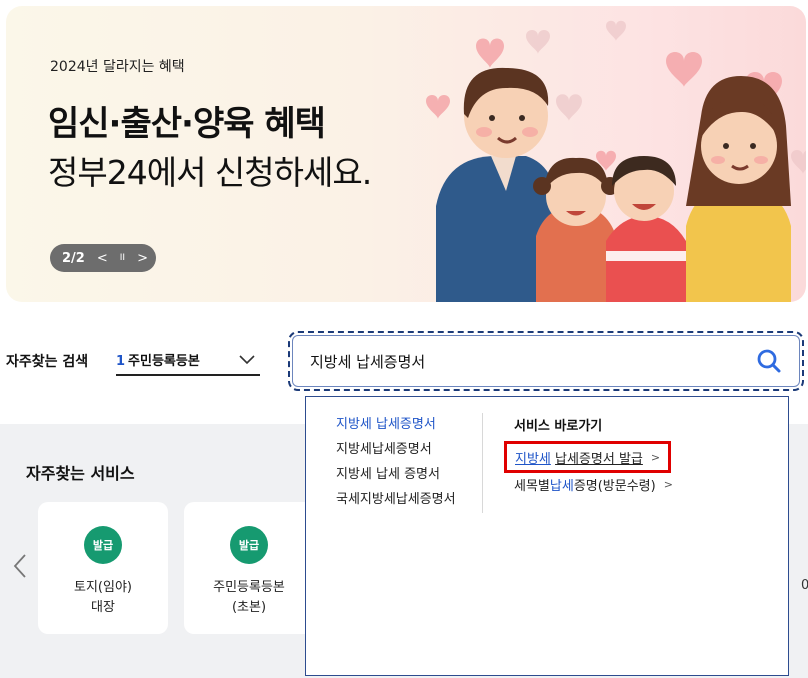 This screenshot has width=808, height=678. I want to click on shortcut-text-post: 증명(방문수령), so click(614, 486).